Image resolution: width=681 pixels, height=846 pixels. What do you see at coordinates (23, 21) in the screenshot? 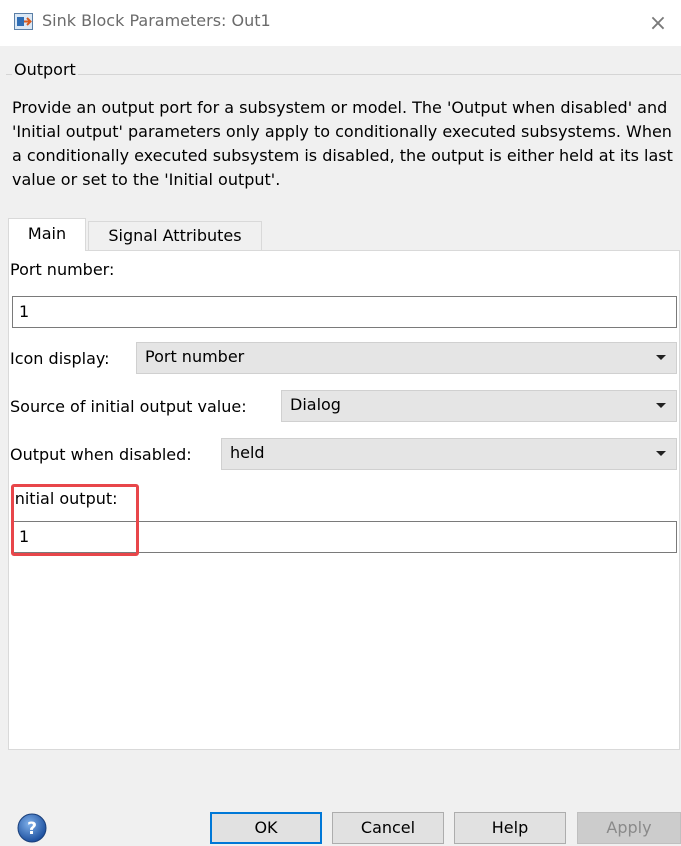
I see `simulink-block-icon` at bounding box center [23, 21].